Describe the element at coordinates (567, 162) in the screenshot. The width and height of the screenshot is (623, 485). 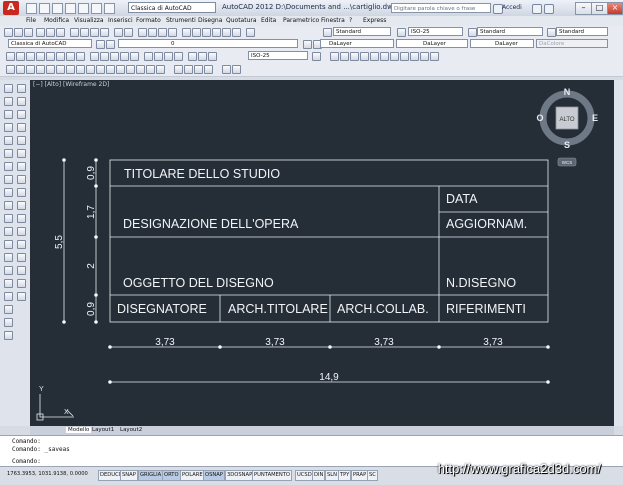
I see `wcs-label: WCS` at that location.